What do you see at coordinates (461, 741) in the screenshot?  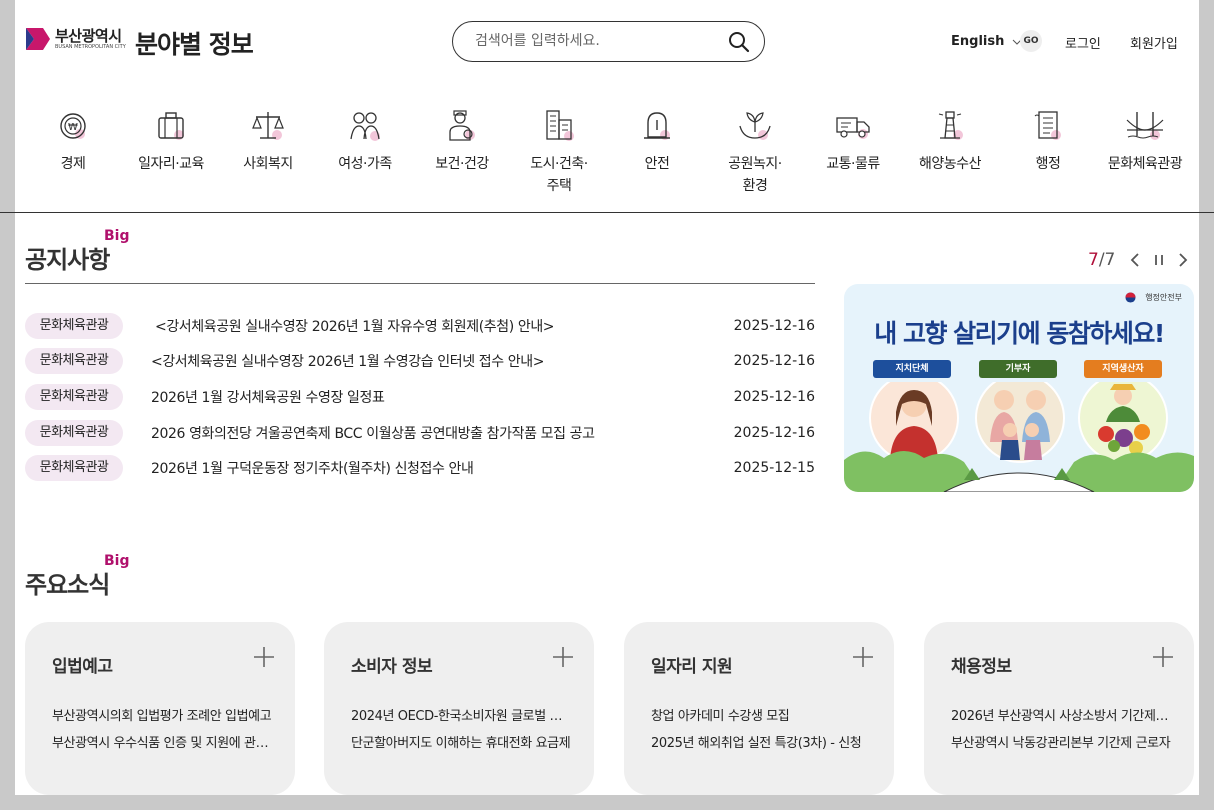 I see `card-list-item: 단군할아버지도 이해하는 휴대전화 요금제` at bounding box center [461, 741].